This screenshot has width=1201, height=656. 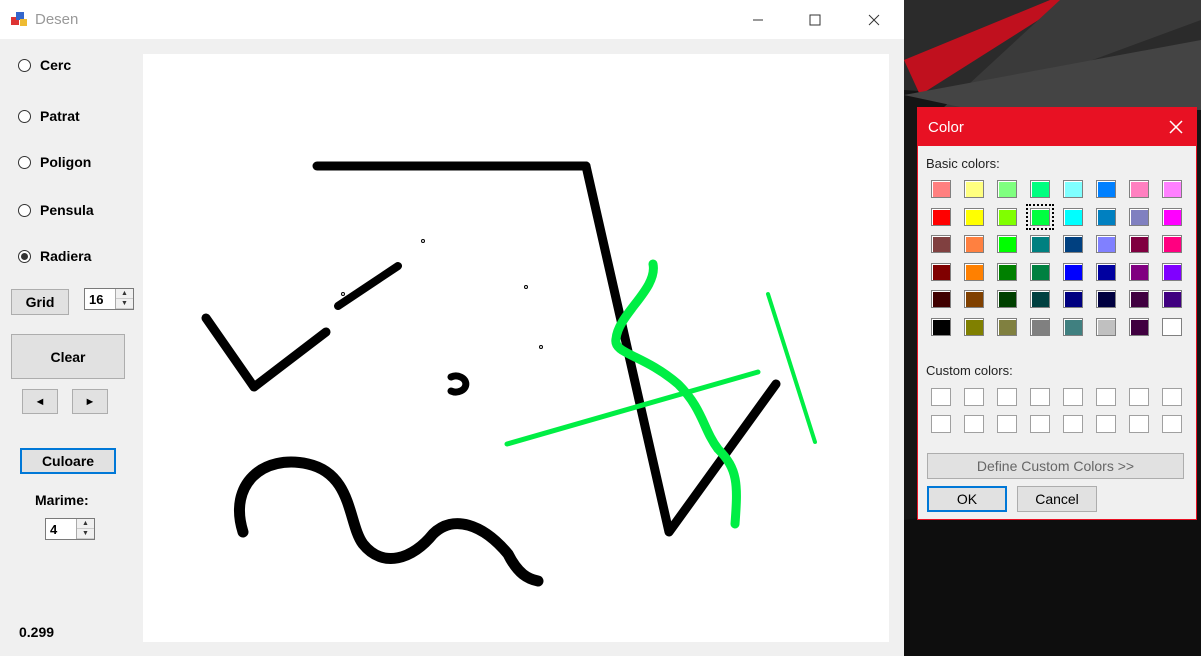 I want to click on radio-indicator, so click(x=24, y=116).